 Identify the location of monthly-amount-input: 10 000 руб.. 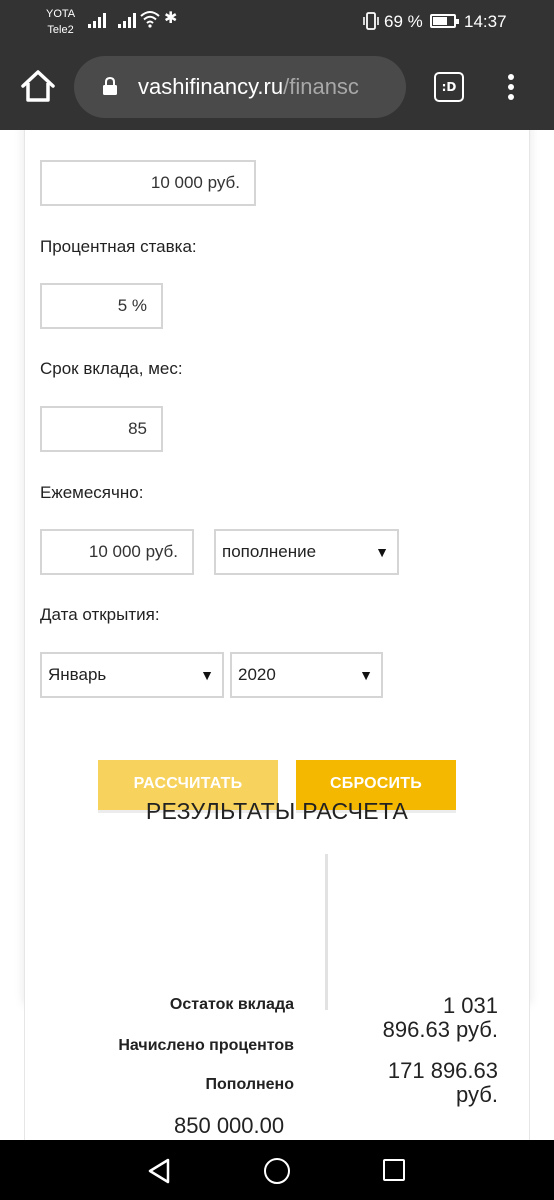
(117, 552).